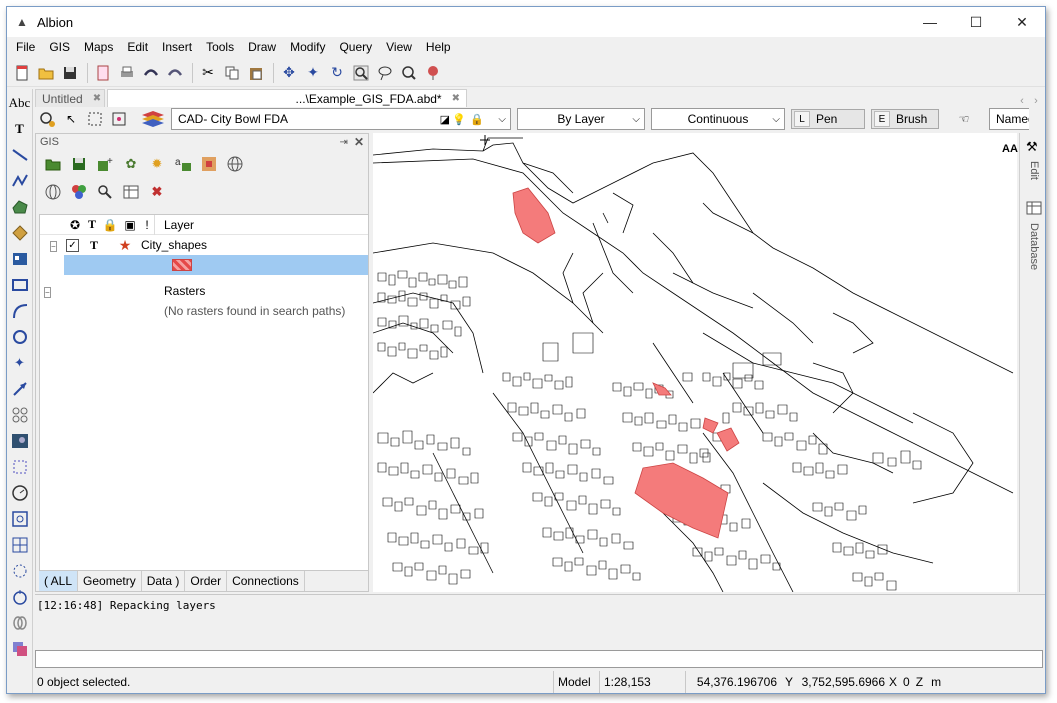 This screenshot has width=1057, height=703. Describe the element at coordinates (20, 597) in the screenshot. I see `compass-icon` at that location.